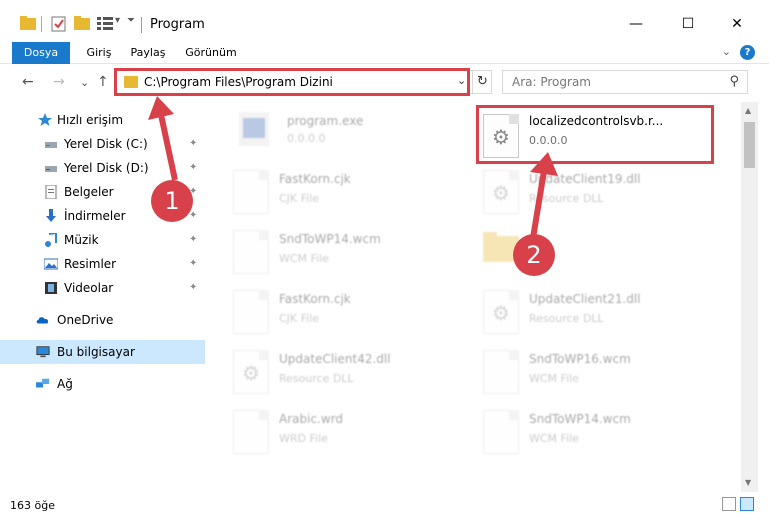 The image size is (769, 531). Describe the element at coordinates (96, 352) in the screenshot. I see `sidebar-item-label: Bu bilgisayar` at that location.